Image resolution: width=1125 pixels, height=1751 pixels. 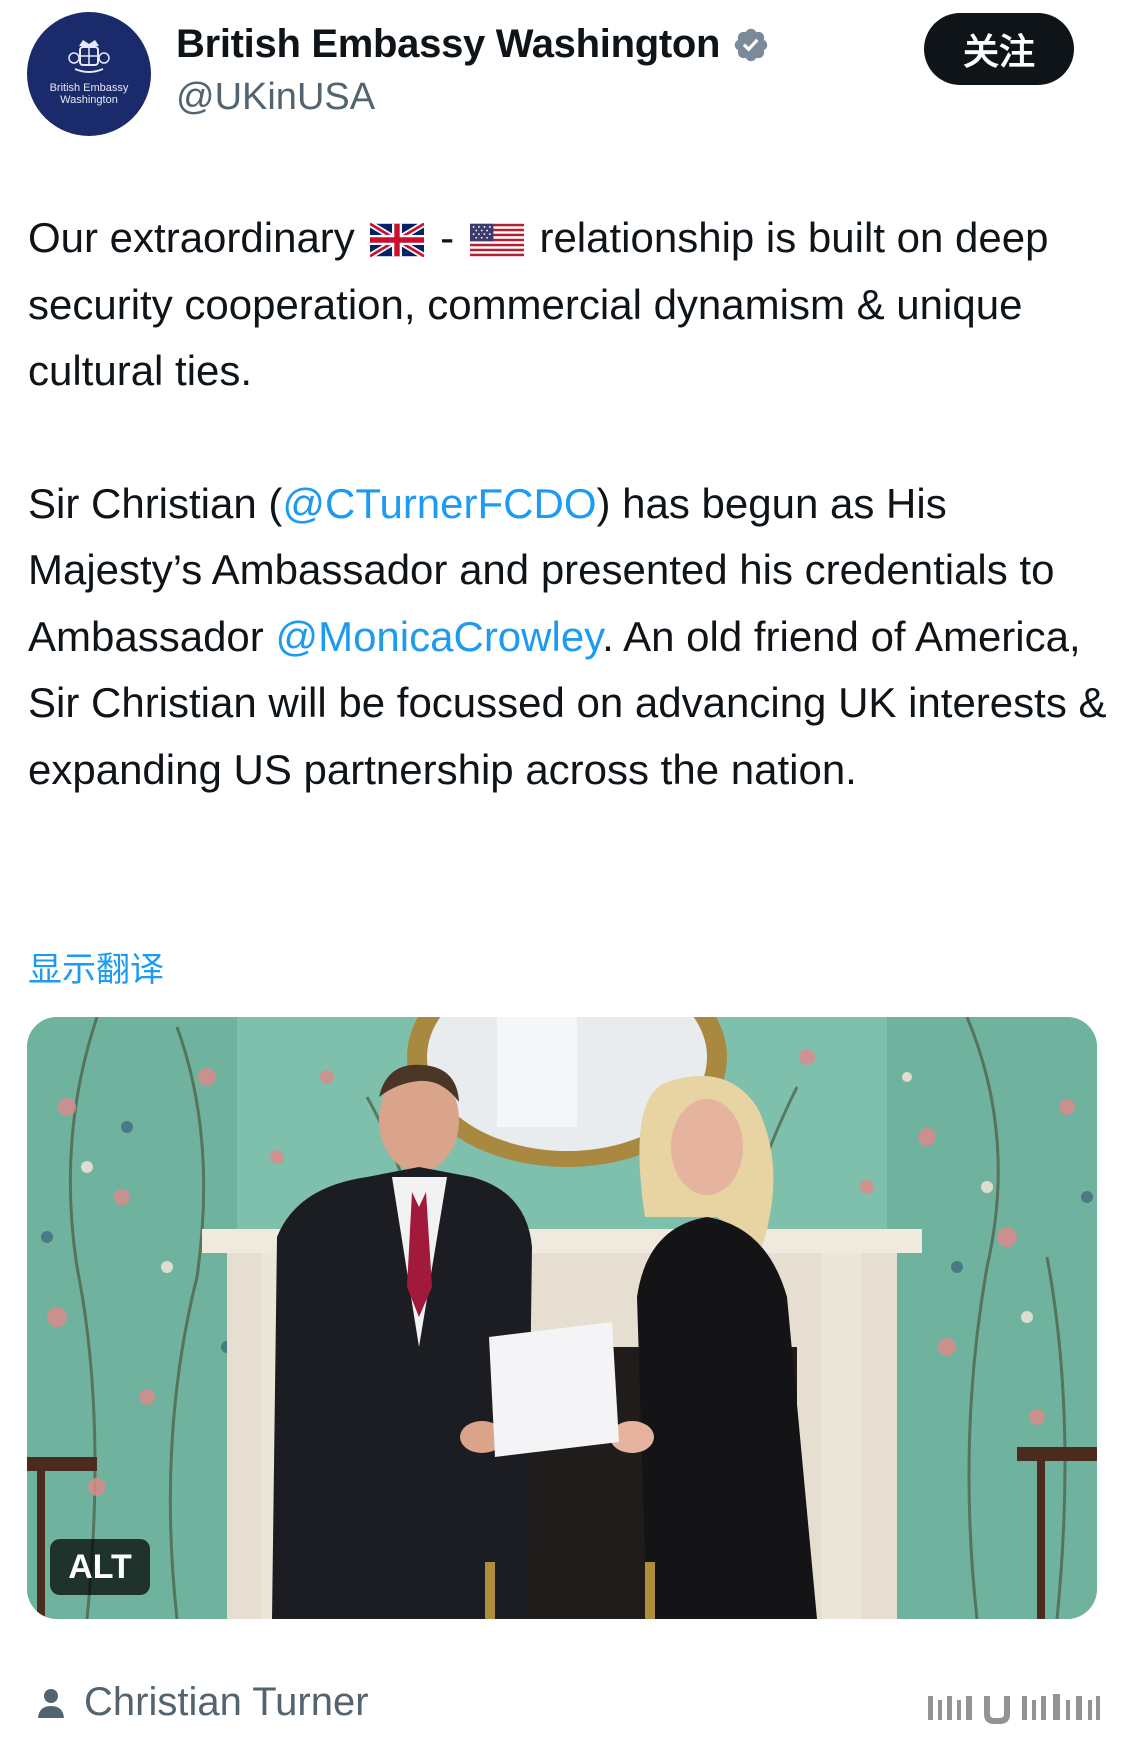 I want to click on account-name: British Embassy Washington, so click(x=448, y=44).